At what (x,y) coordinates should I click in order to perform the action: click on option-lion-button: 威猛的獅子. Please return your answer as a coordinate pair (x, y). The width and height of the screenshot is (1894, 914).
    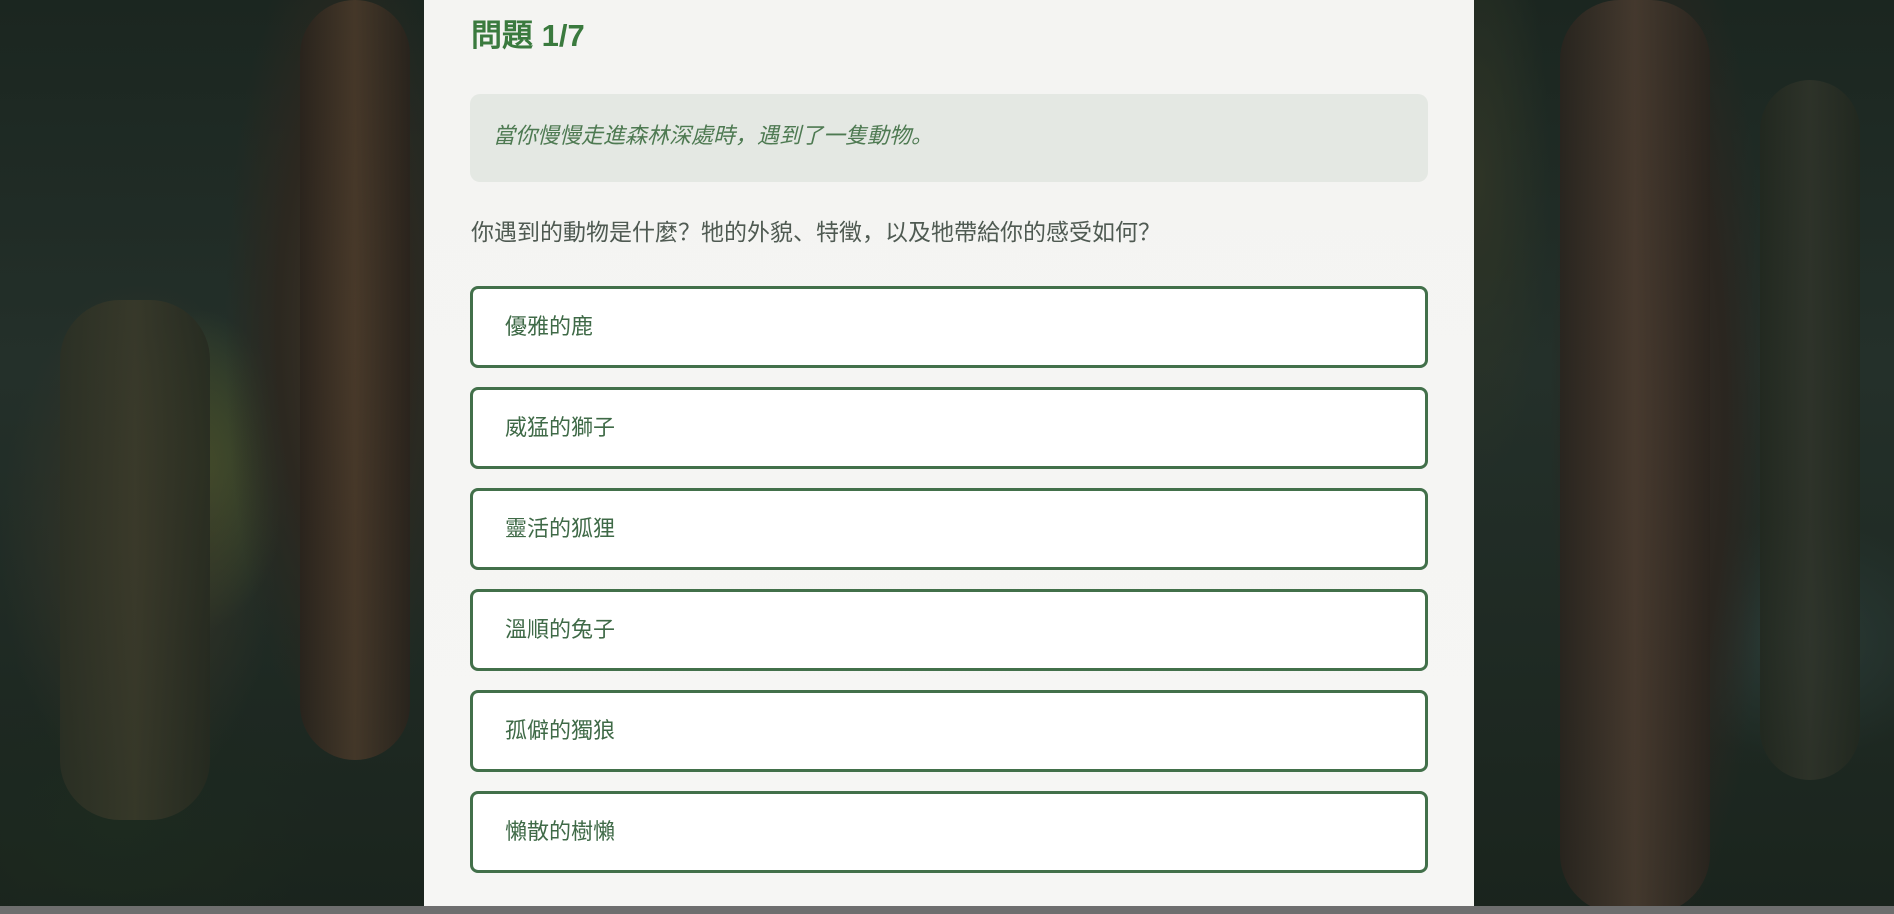
    Looking at the image, I should click on (949, 428).